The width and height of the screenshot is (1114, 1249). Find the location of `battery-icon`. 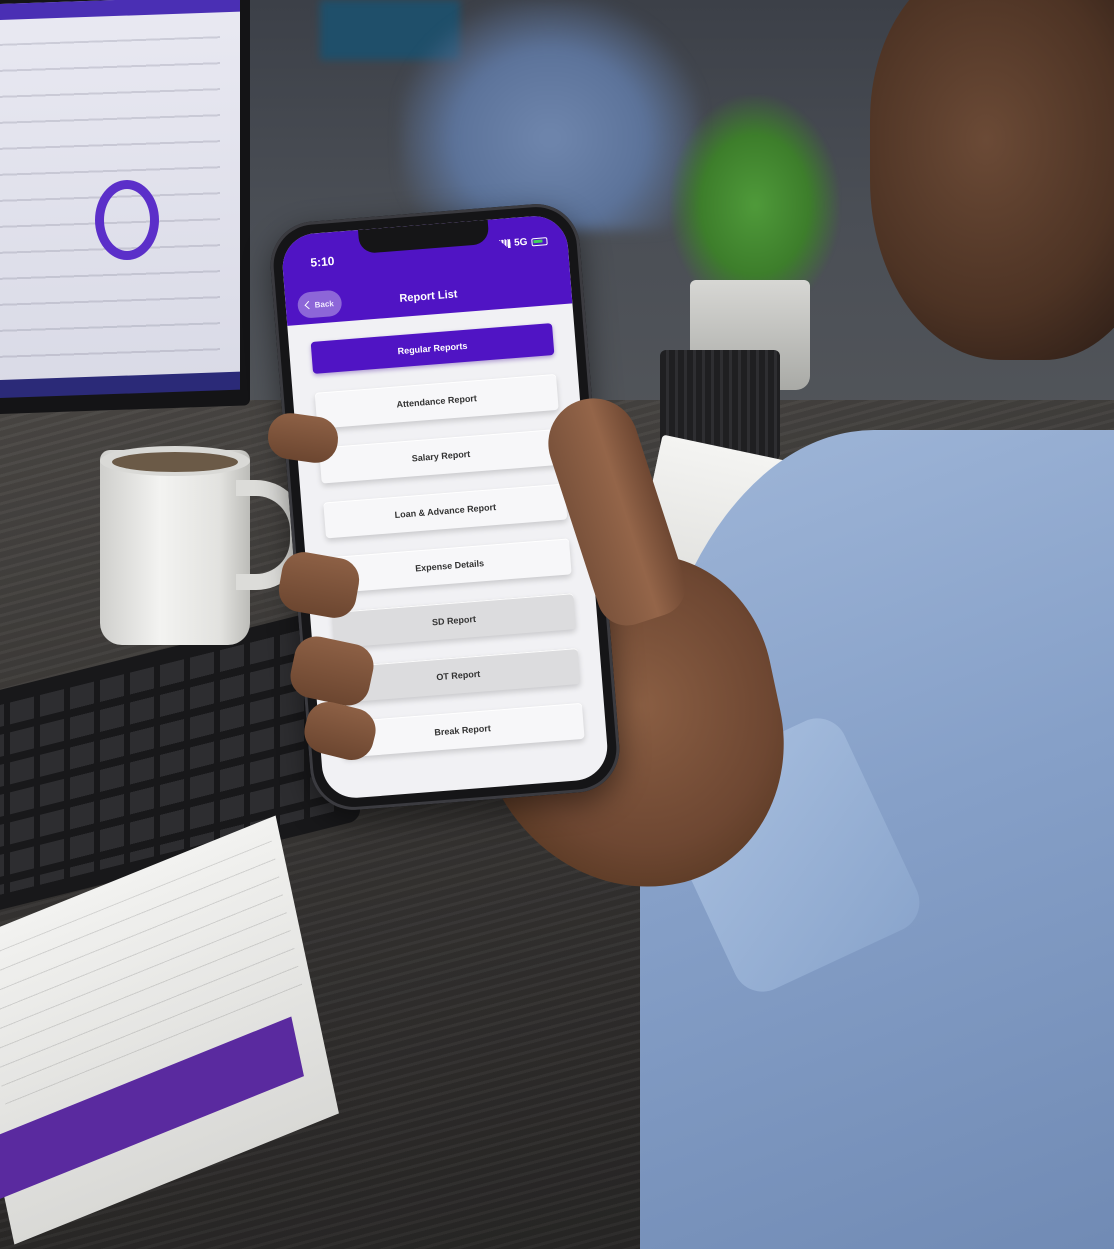

battery-icon is located at coordinates (539, 241).